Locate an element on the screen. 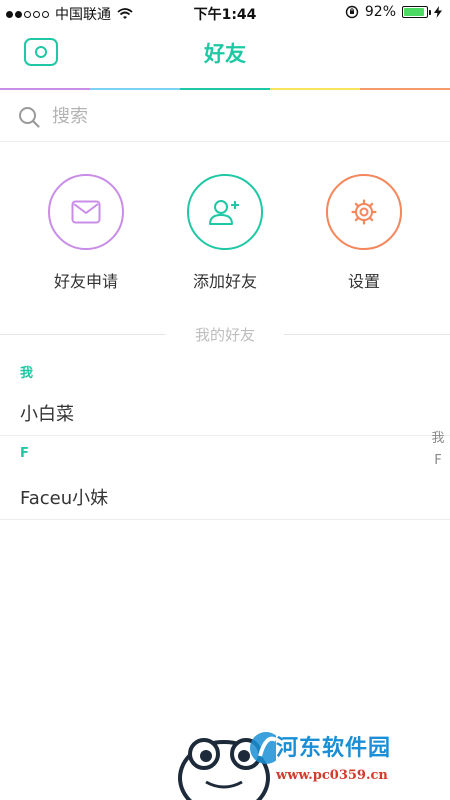  search-input is located at coordinates (232, 116).